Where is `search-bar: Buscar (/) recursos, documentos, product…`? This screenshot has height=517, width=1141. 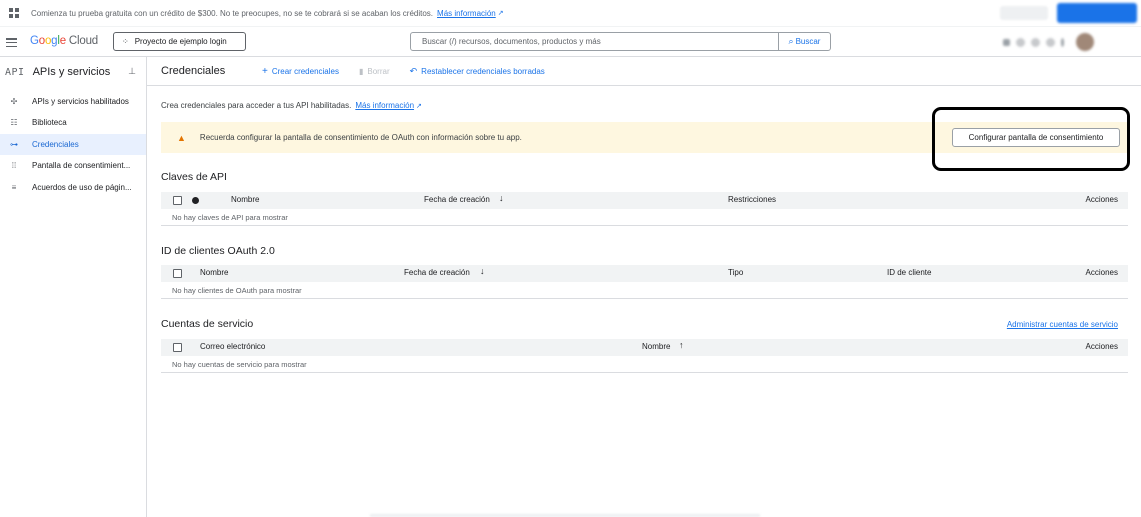
search-bar: Buscar (/) recursos, documentos, product… is located at coordinates (620, 41).